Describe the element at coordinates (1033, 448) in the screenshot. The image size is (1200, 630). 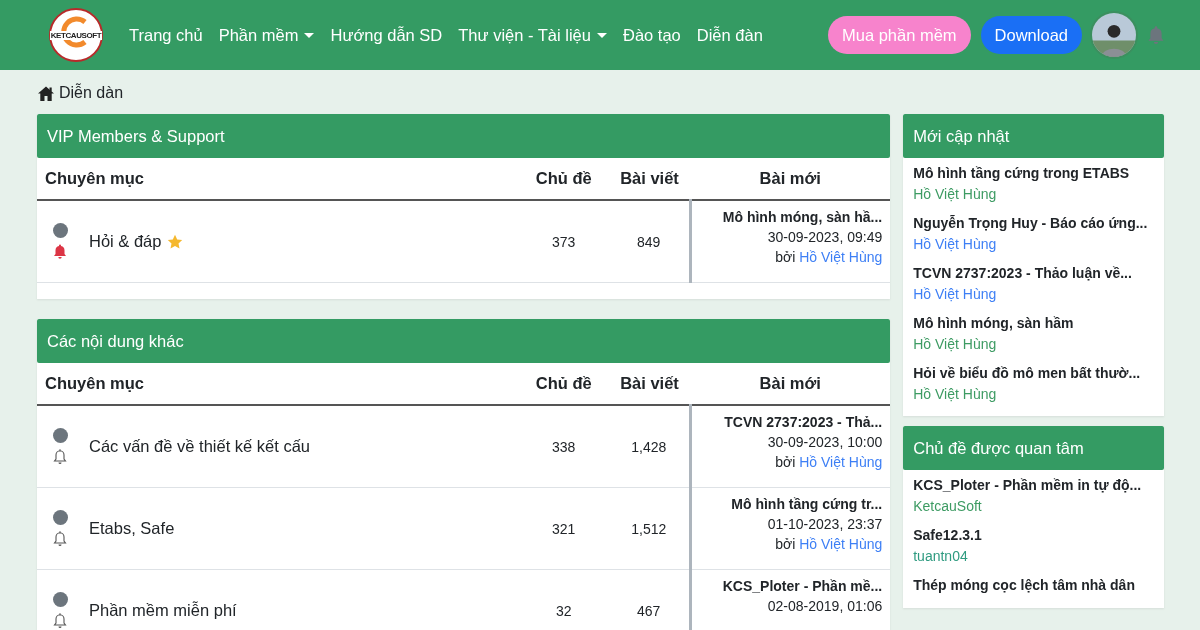
I see `card-header: Chủ đề được quan tâm` at that location.